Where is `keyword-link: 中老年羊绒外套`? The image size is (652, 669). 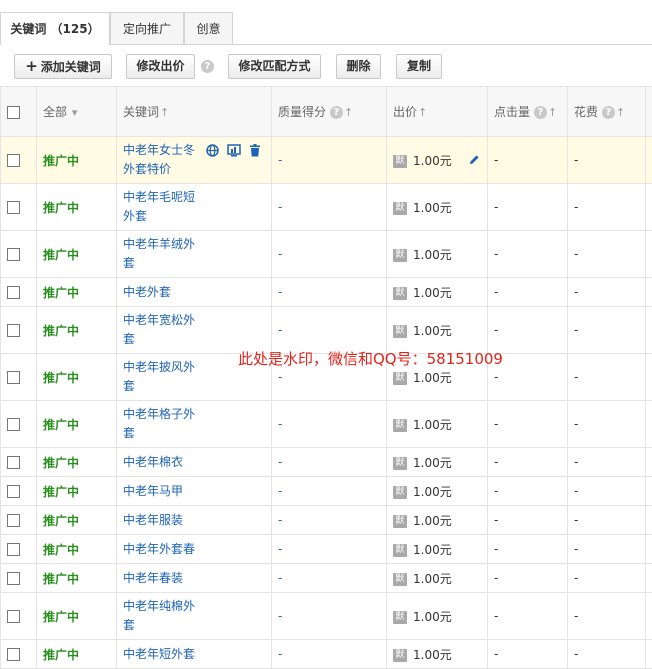
keyword-link: 中老年羊绒外套 is located at coordinates (162, 254).